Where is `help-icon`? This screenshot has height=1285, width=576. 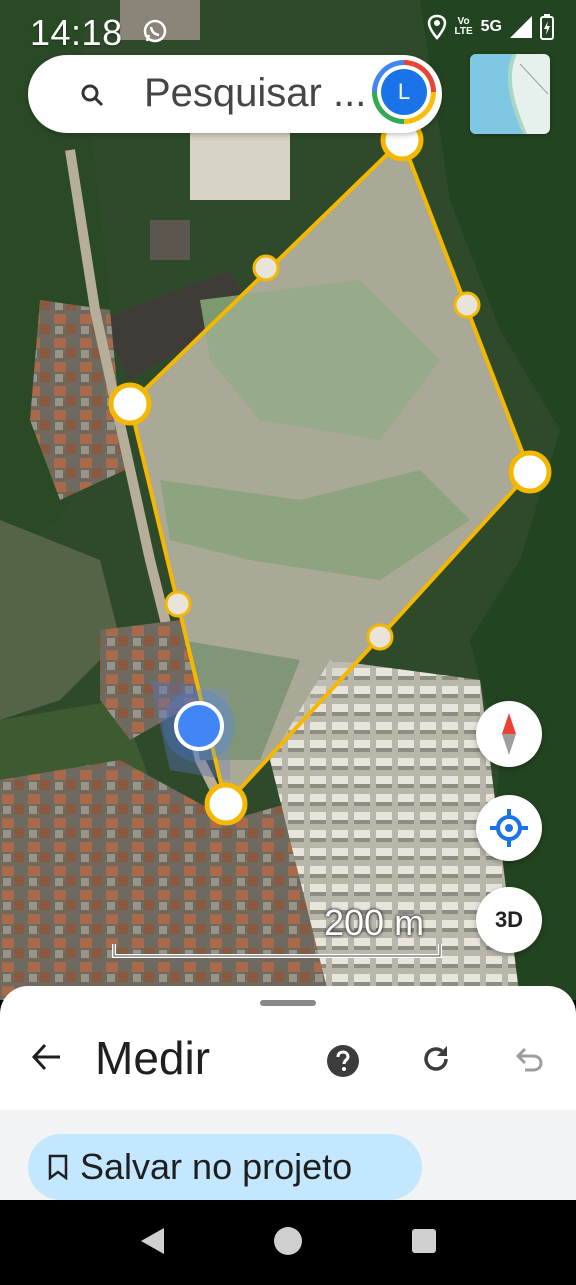 help-icon is located at coordinates (343, 1061).